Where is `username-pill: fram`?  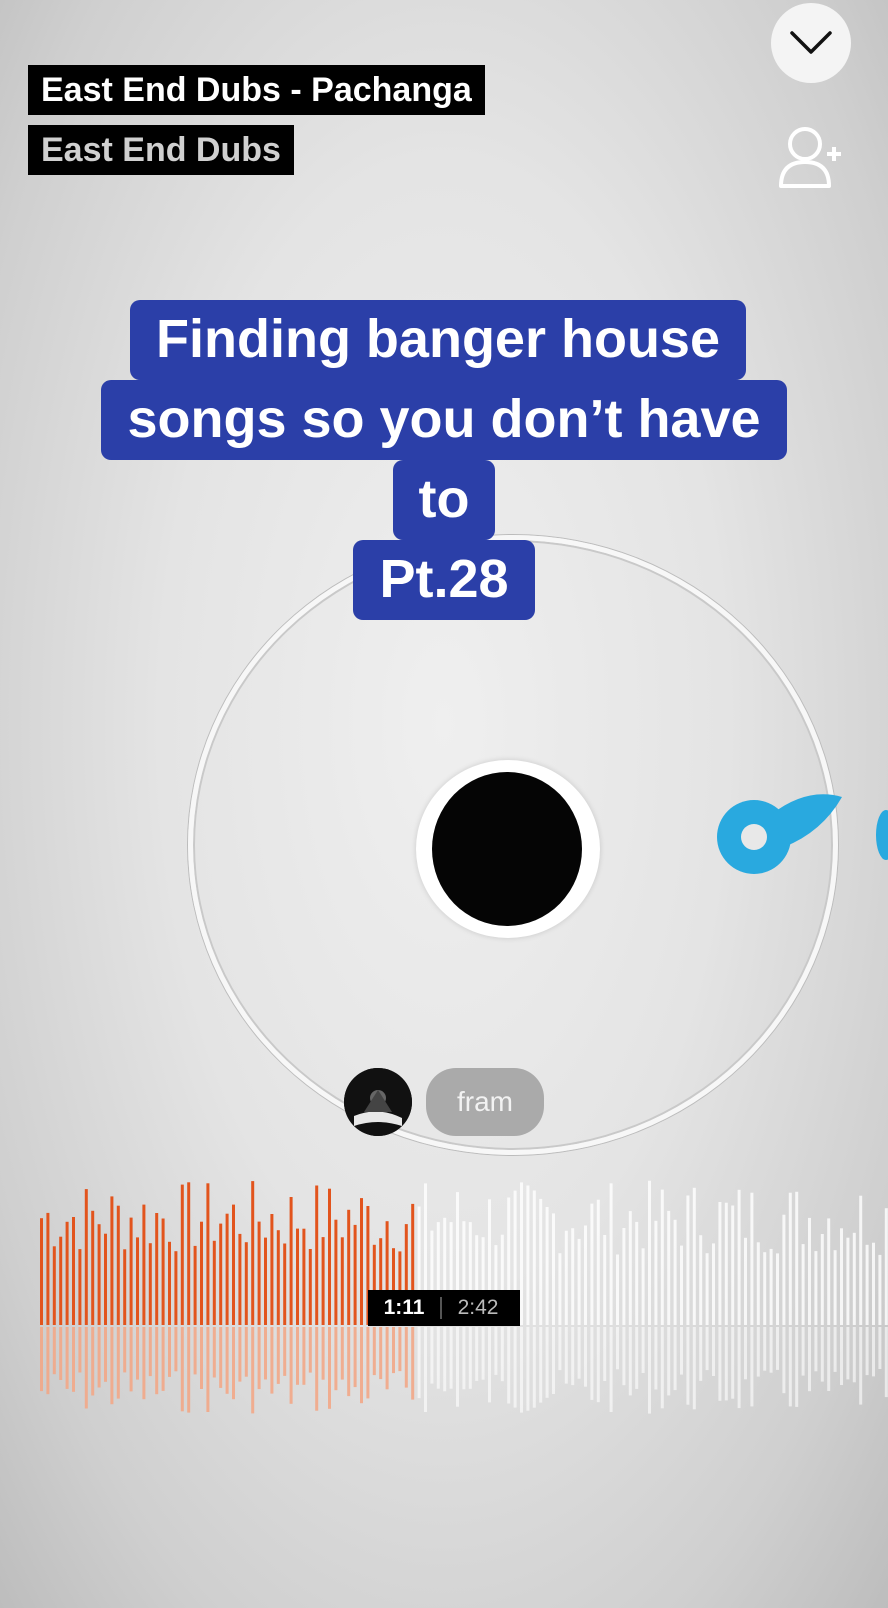 username-pill: fram is located at coordinates (485, 1102).